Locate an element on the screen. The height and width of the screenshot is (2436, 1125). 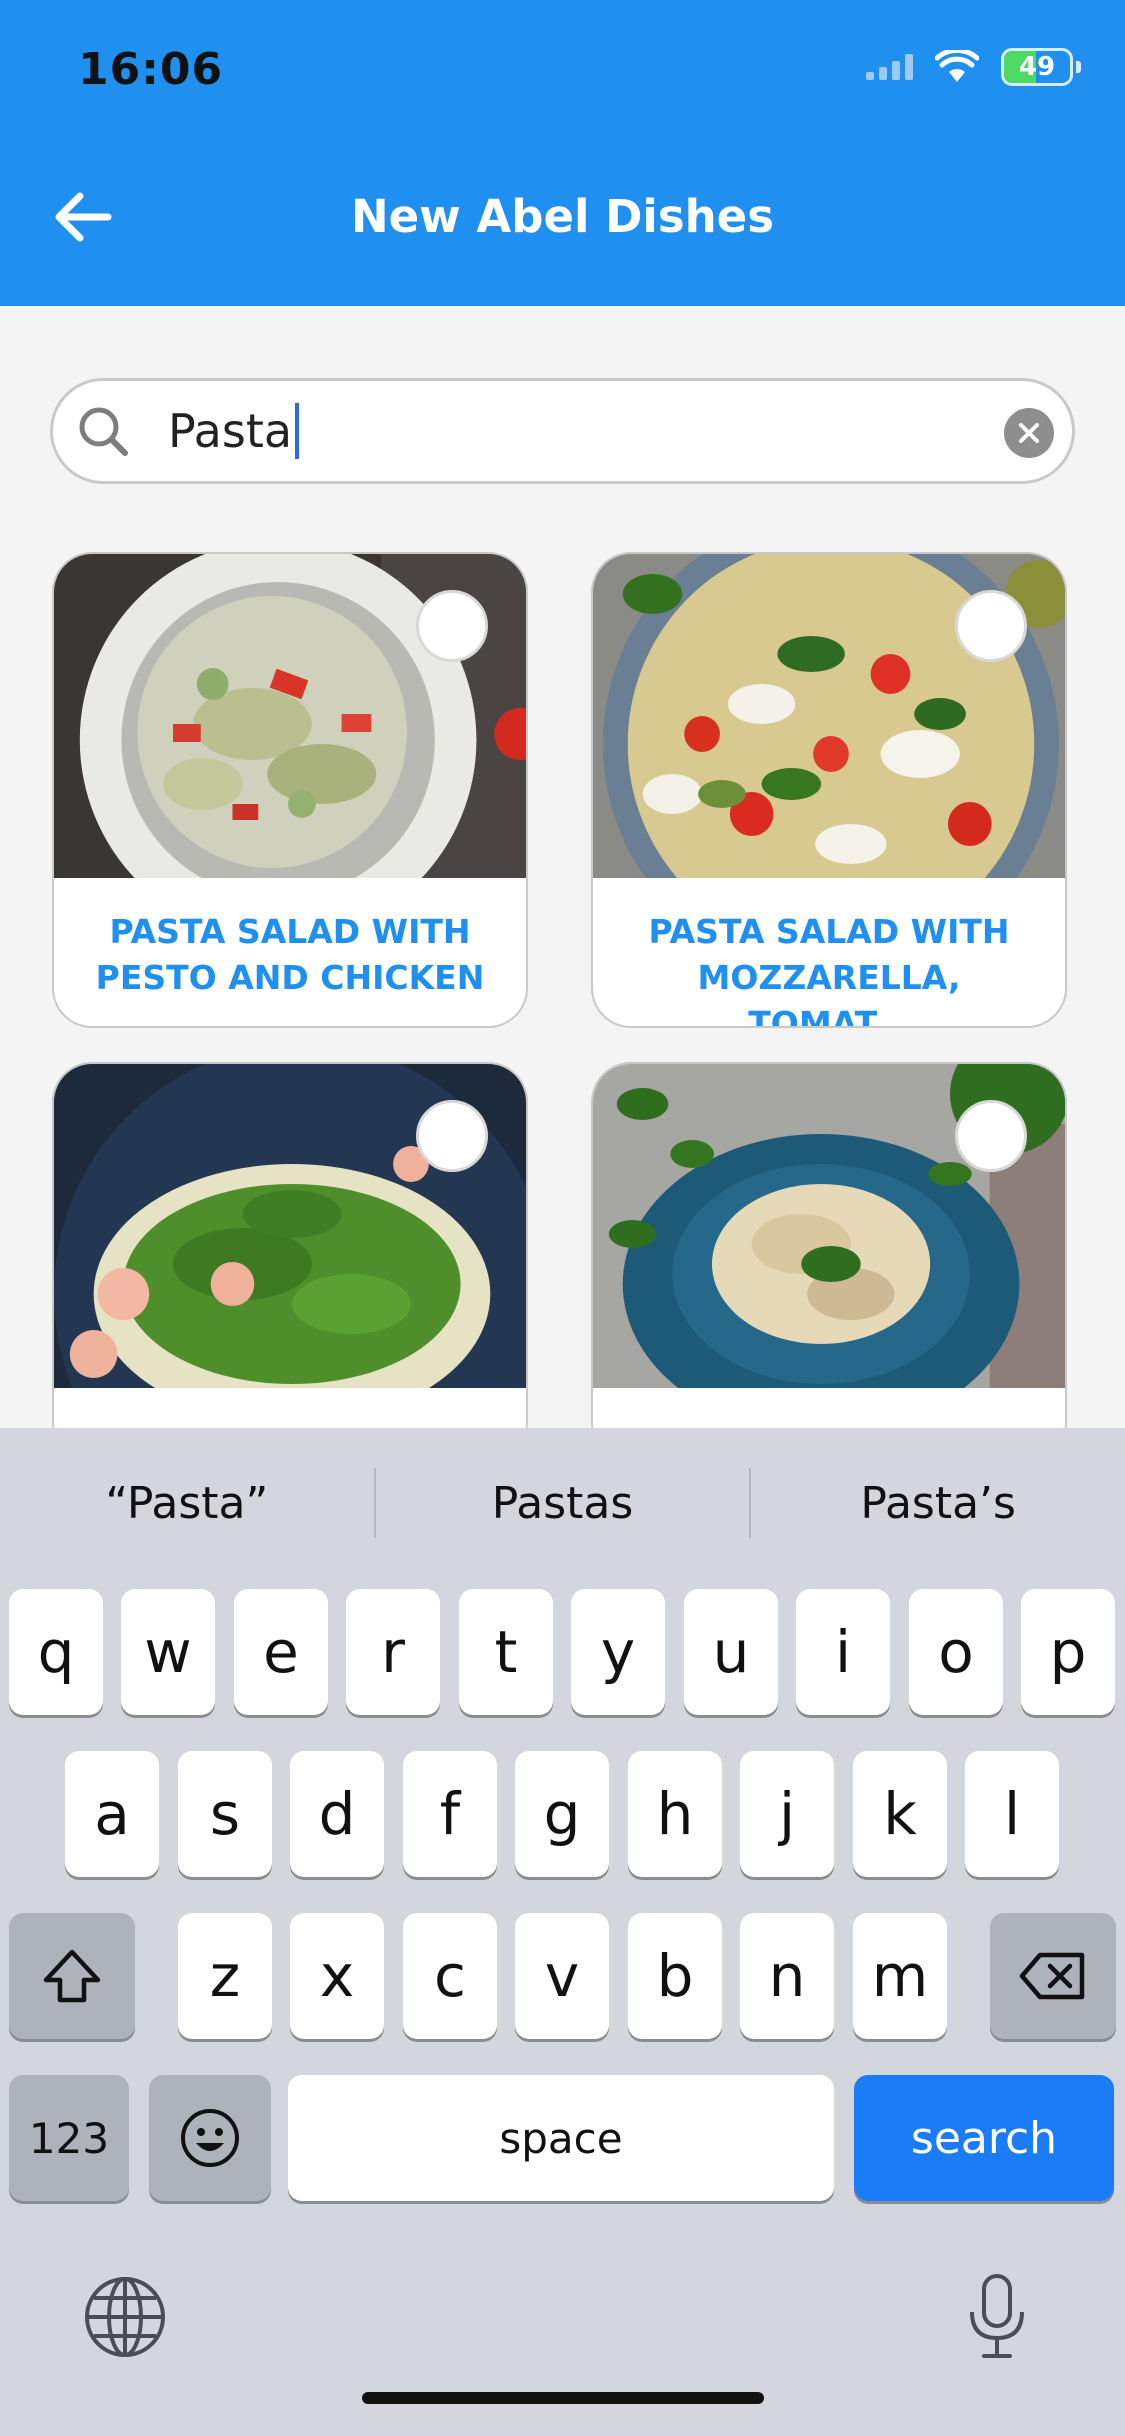
key-k: k is located at coordinates (900, 1814).